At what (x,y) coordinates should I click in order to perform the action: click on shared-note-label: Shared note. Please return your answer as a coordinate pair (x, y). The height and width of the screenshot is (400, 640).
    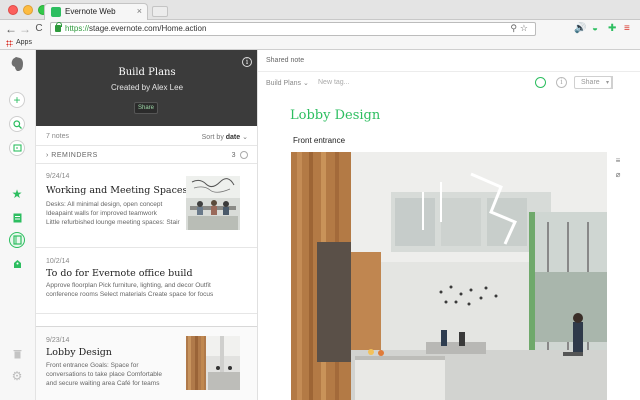
    Looking at the image, I should click on (285, 60).